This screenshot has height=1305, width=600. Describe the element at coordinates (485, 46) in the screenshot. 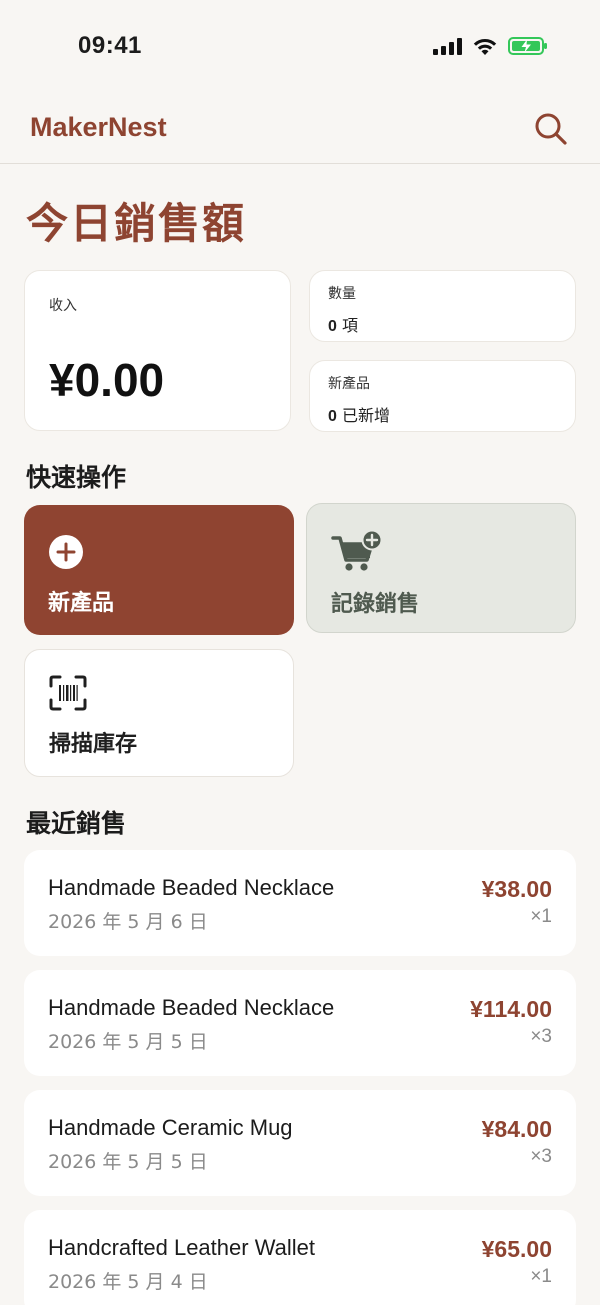

I see `wifi-icon` at that location.